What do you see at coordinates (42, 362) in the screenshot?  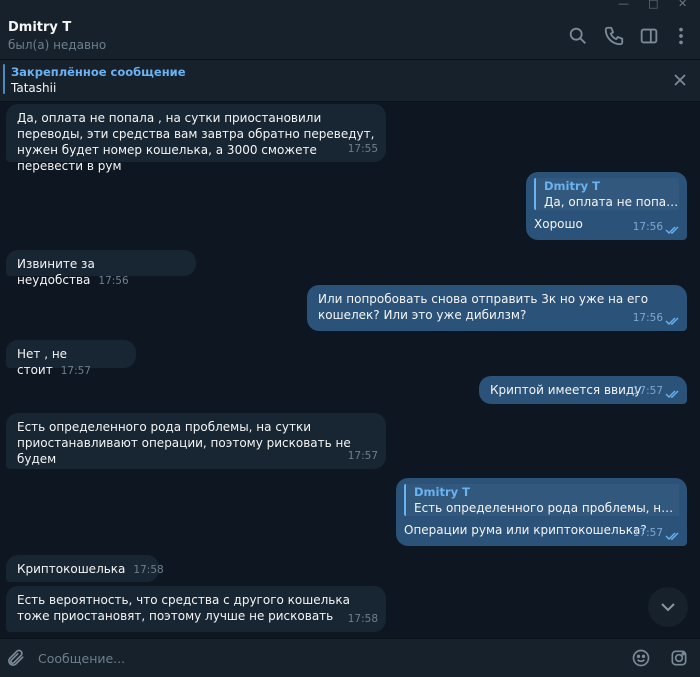 I see `message-text: Нет , не стоит` at bounding box center [42, 362].